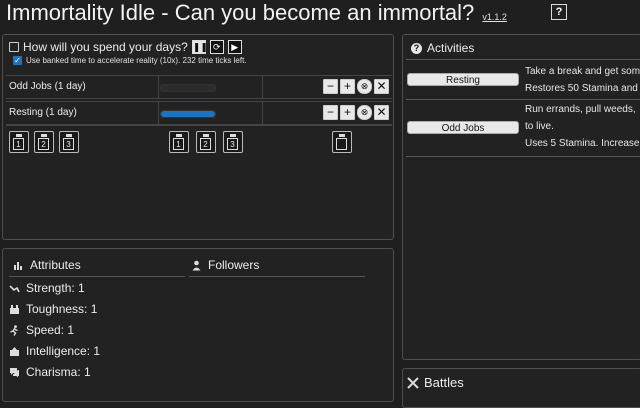 This screenshot has height=408, width=640. I want to click on activities-header: ? Activities, so click(442, 48).